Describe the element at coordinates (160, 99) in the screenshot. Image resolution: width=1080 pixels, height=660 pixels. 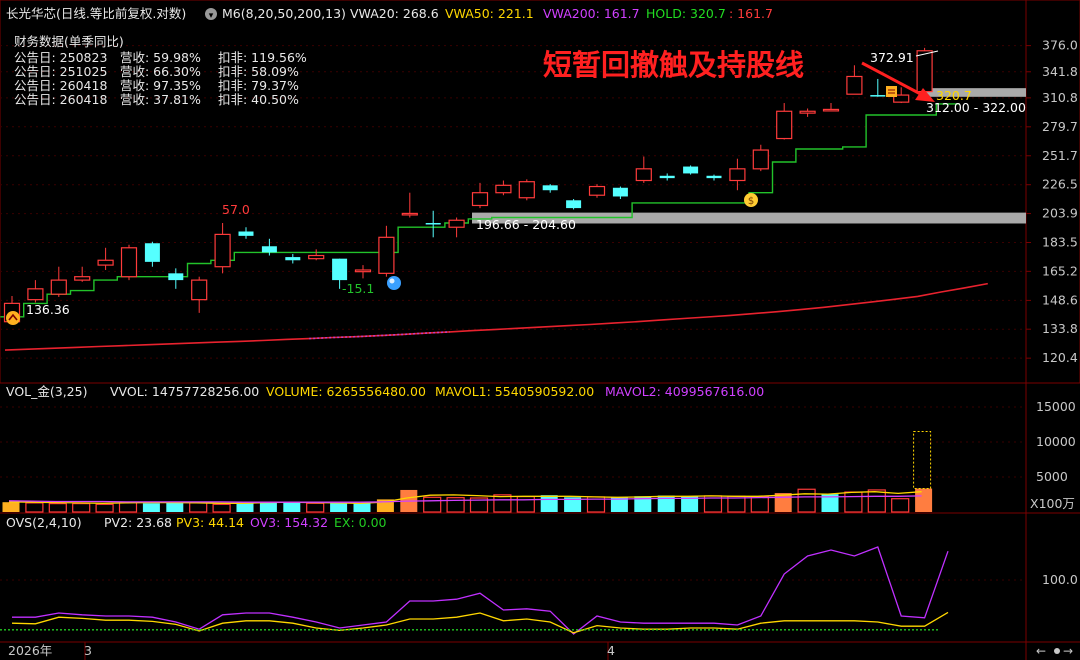
I see `svg-text: 营收: 37.81%` at that location.